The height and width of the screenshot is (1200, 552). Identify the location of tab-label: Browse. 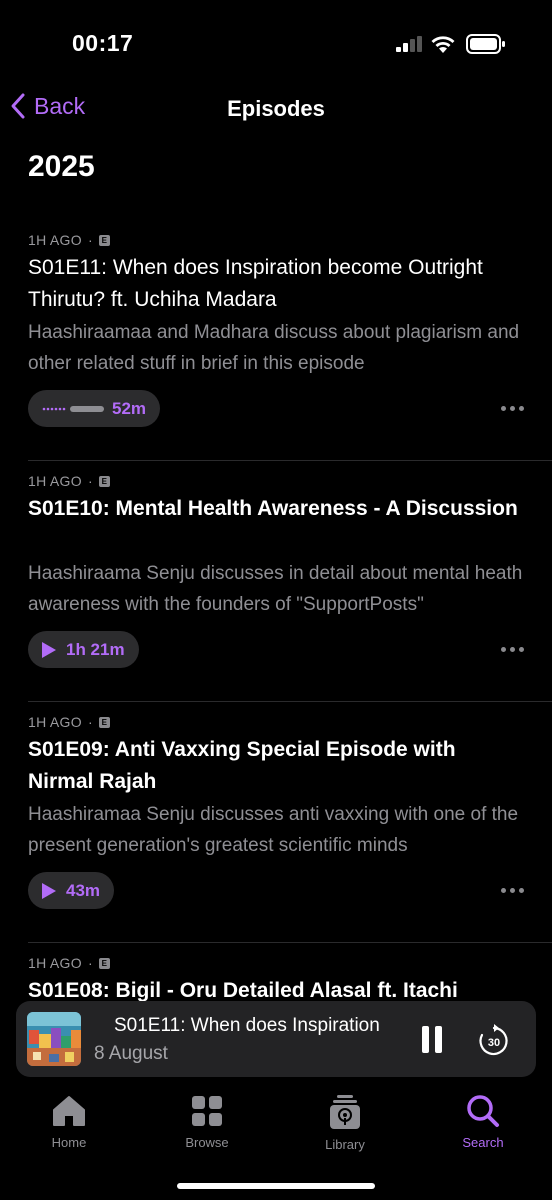
(207, 1142).